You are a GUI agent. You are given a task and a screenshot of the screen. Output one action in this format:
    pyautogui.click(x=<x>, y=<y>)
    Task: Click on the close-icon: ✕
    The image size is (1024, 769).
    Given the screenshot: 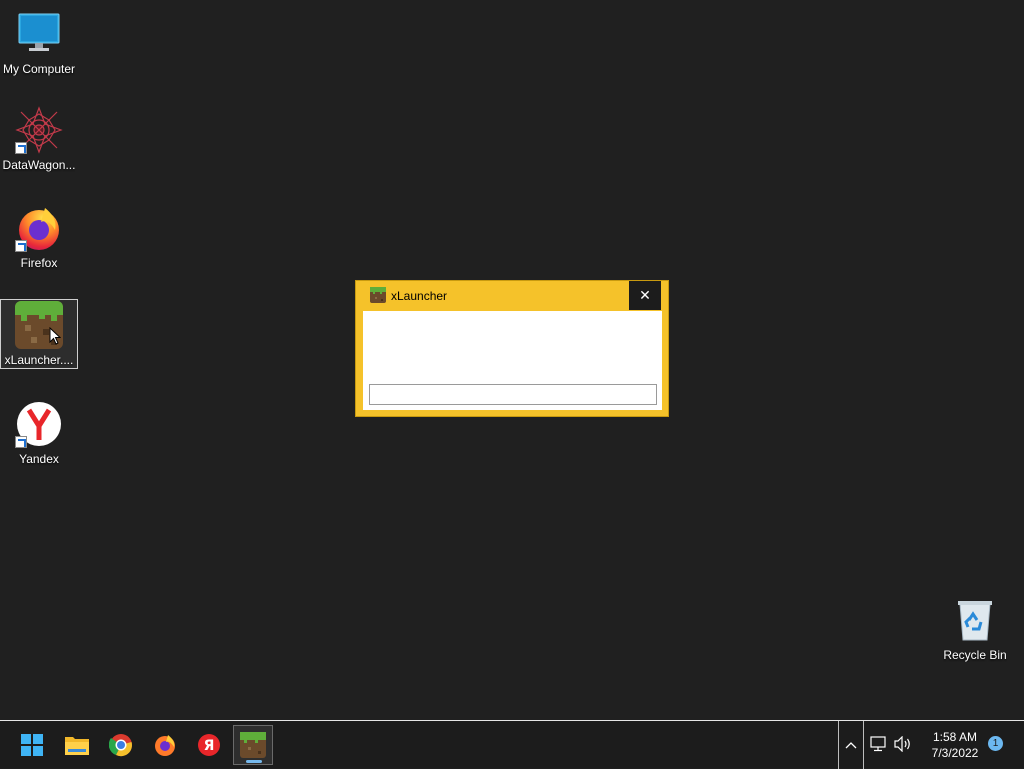 What is the action you would take?
    pyautogui.click(x=645, y=295)
    